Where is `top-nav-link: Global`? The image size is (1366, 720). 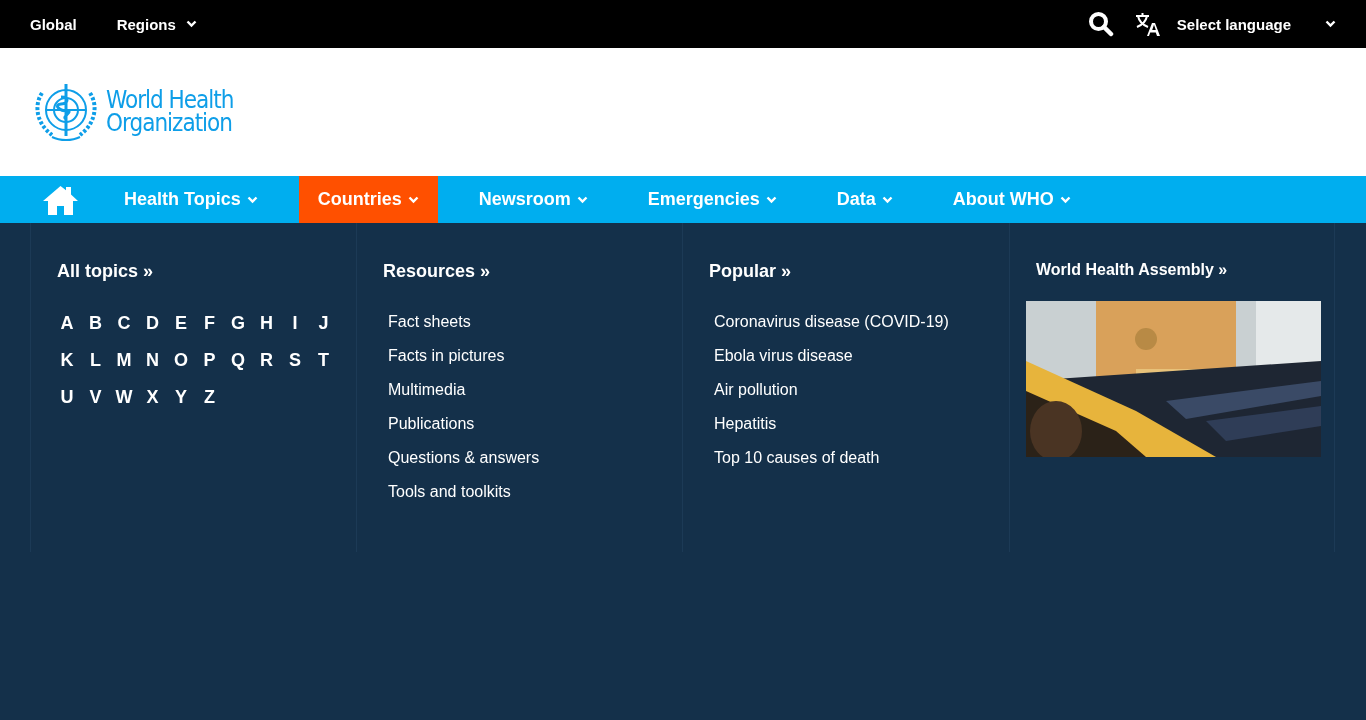 top-nav-link: Global is located at coordinates (53, 24).